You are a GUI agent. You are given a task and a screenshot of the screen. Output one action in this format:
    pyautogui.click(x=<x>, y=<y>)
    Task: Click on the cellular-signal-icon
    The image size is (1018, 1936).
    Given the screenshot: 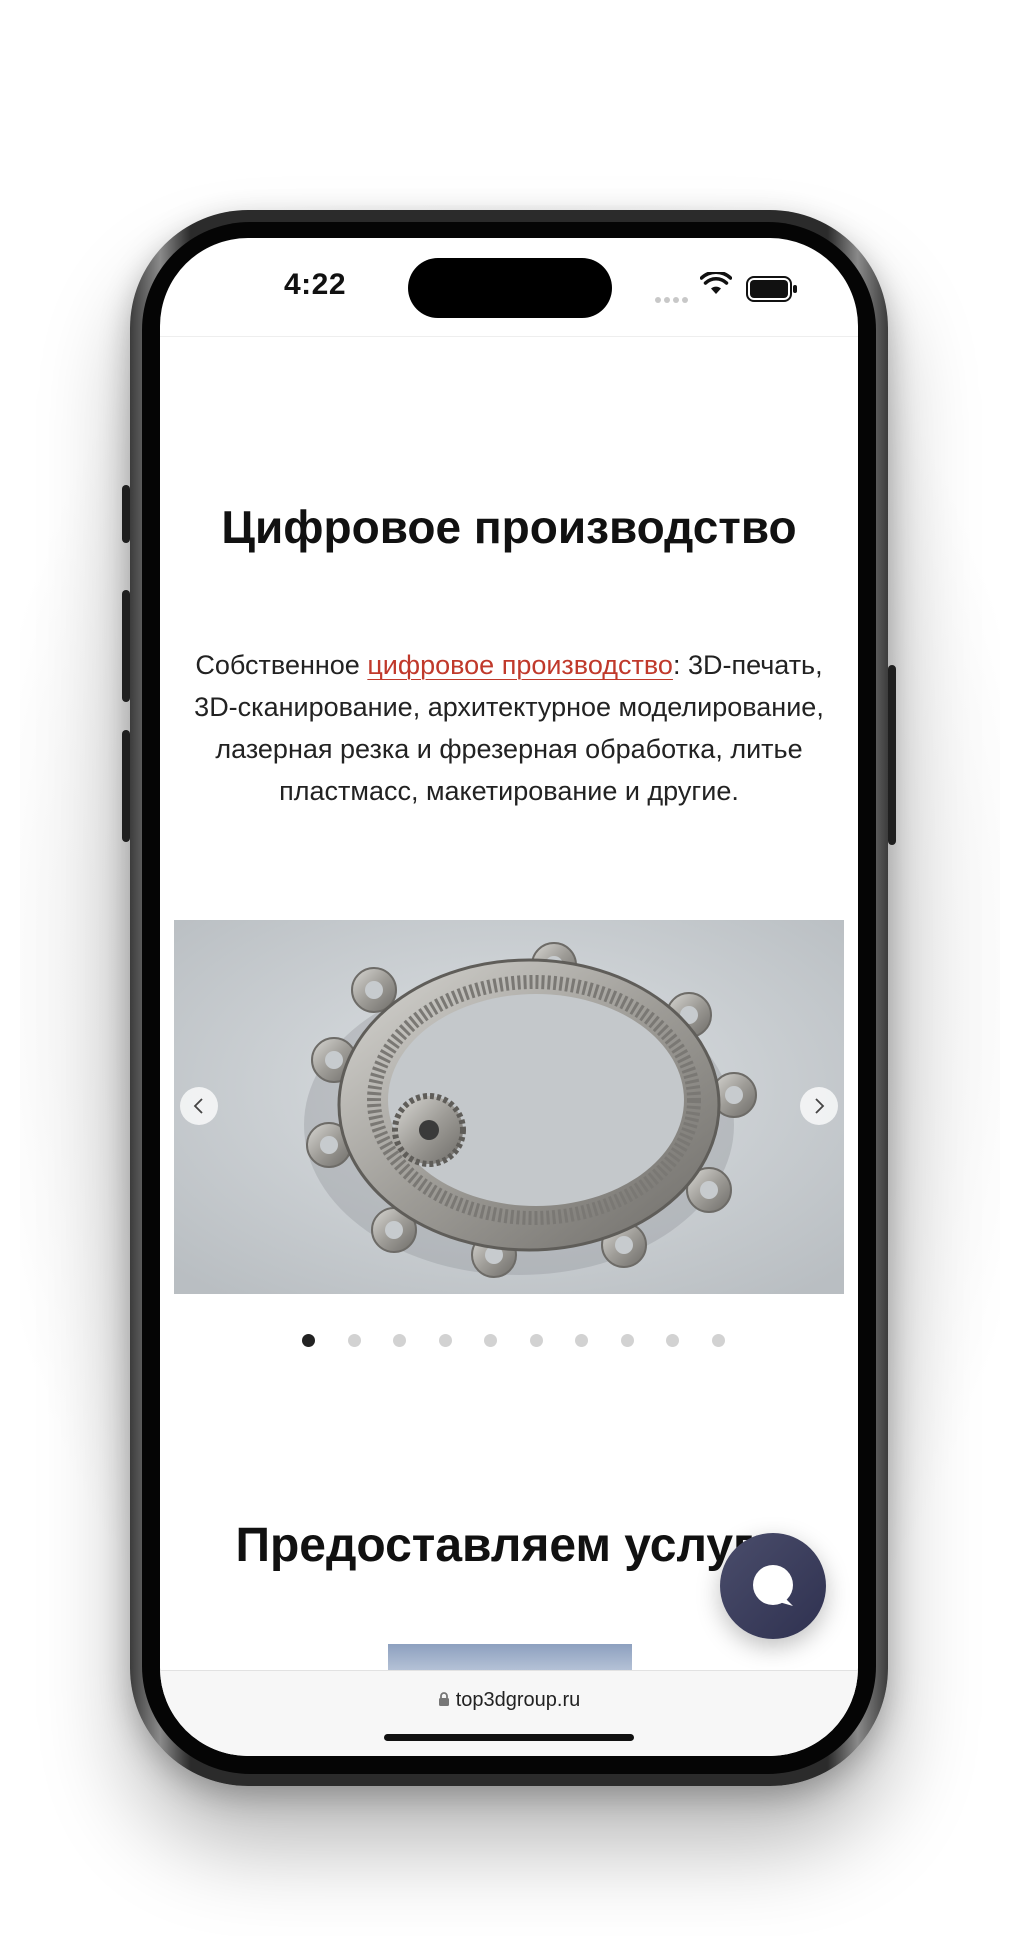 What is the action you would take?
    pyautogui.click(x=673, y=299)
    